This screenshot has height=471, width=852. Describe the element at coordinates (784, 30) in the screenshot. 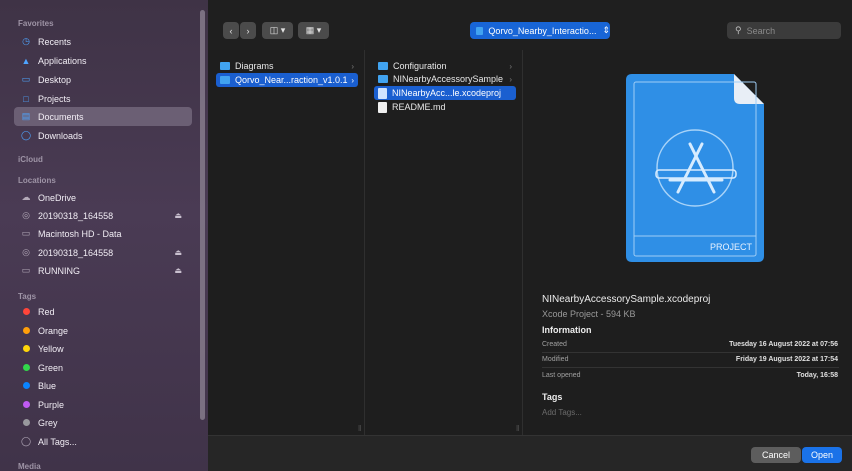

I see `search-field: ⚲ Search` at that location.